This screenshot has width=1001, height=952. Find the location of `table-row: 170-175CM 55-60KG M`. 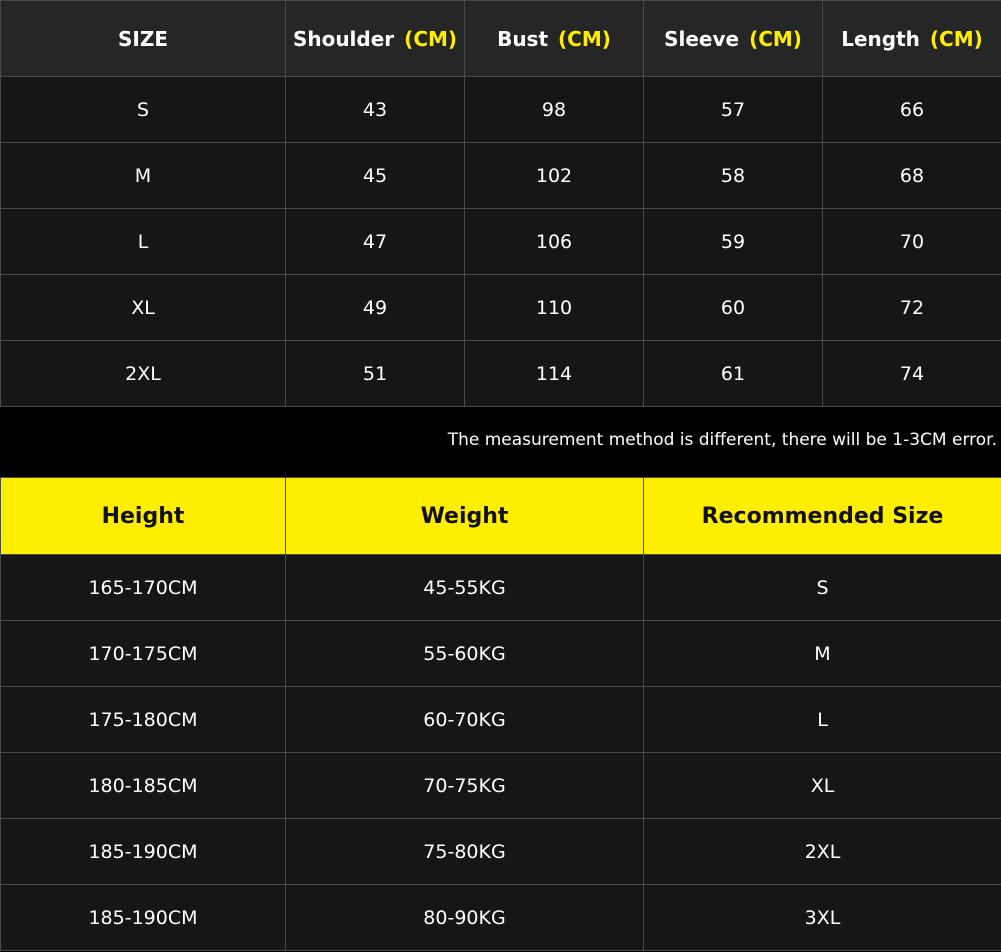

table-row: 170-175CM 55-60KG M is located at coordinates (500, 653).